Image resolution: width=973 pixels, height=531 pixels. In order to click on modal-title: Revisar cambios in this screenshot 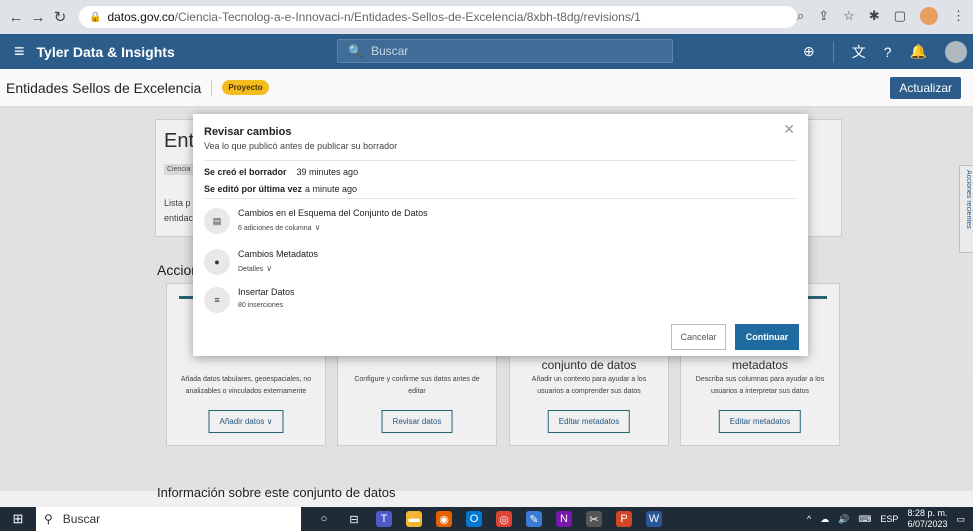, I will do `click(248, 132)`.